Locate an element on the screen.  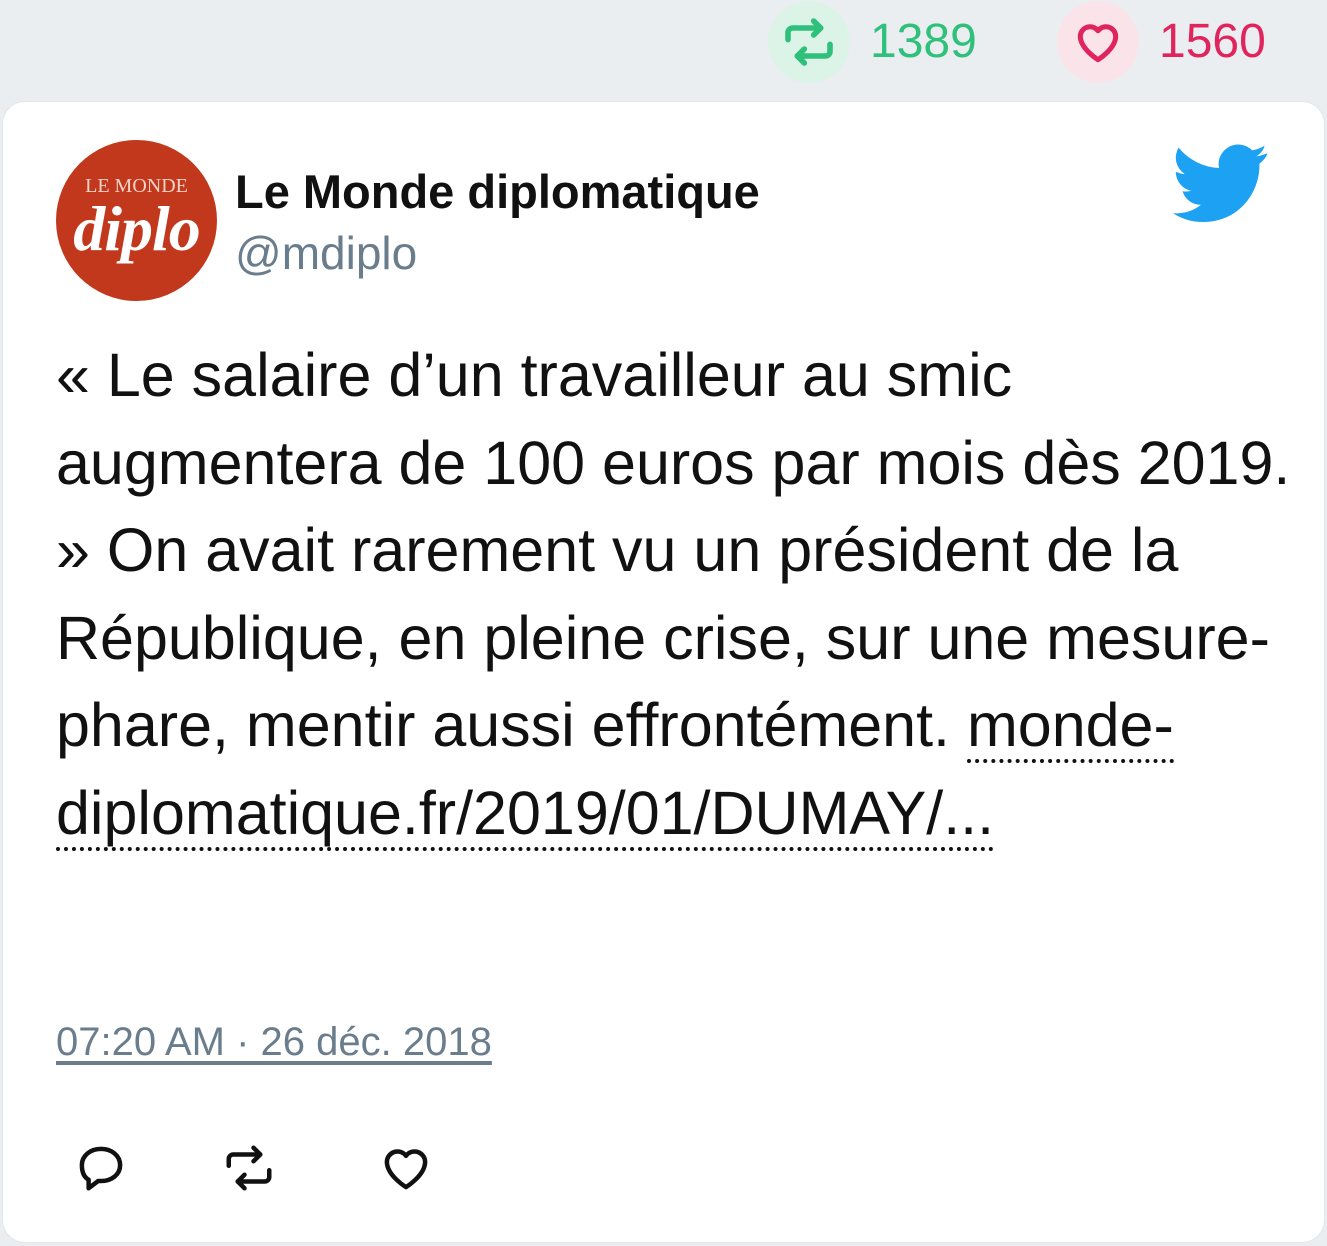
retweet-stat: 1389 is located at coordinates (872, 42).